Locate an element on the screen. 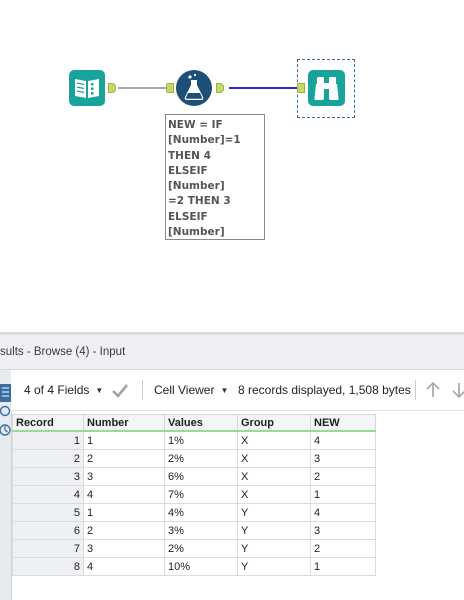  metadata-view-icon is located at coordinates (5, 411).